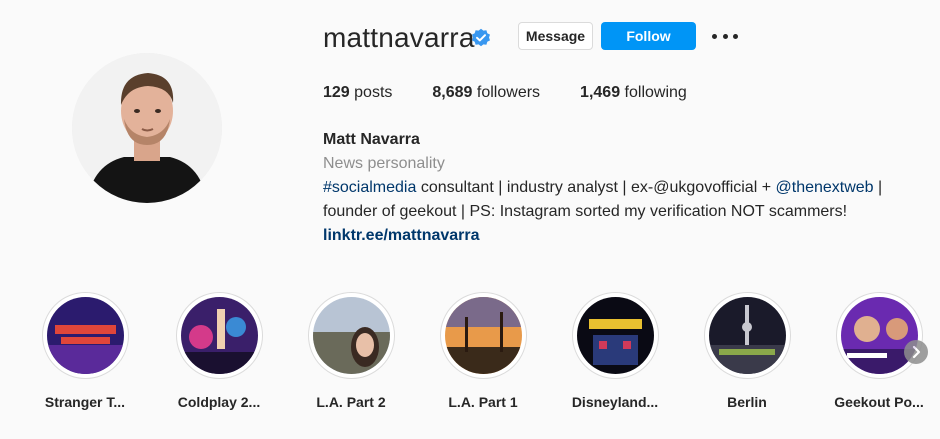 The width and height of the screenshot is (940, 439). Describe the element at coordinates (336, 92) in the screenshot. I see `posts-count: 129` at that location.